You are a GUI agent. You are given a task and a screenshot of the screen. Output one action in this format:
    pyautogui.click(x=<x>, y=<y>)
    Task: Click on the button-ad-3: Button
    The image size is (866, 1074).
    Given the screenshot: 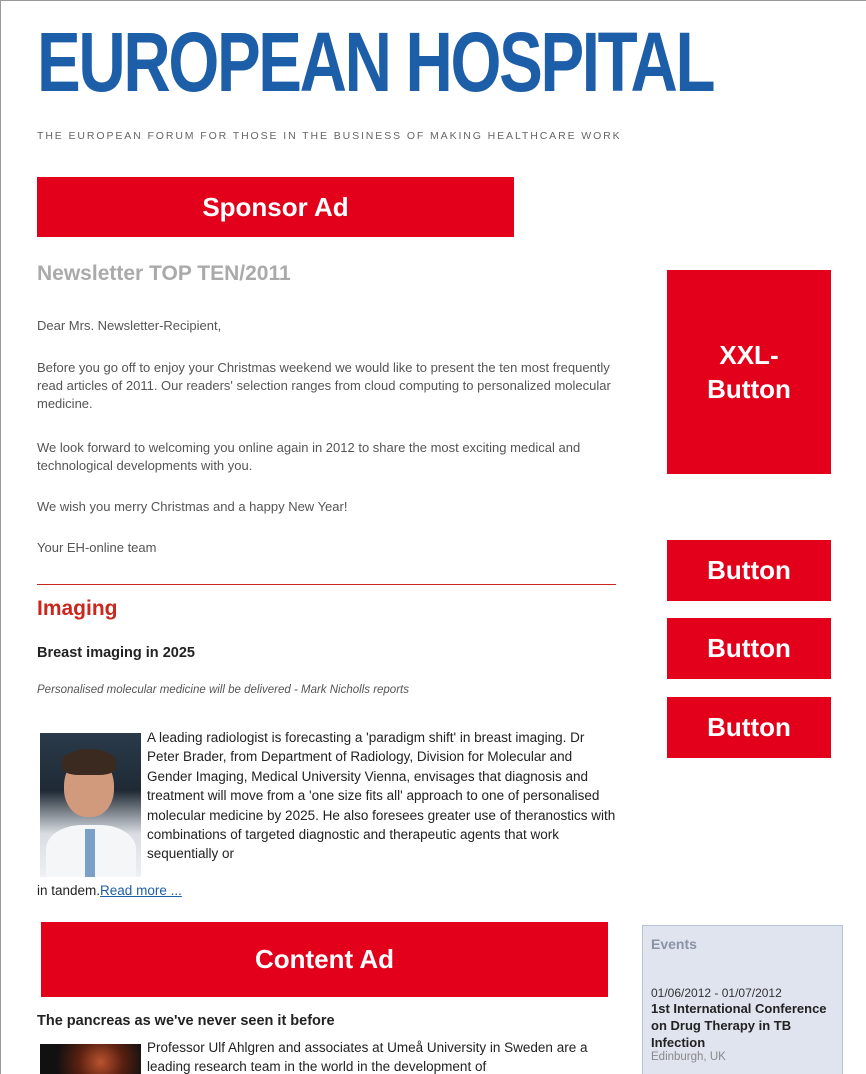 What is the action you would take?
    pyautogui.click(x=749, y=727)
    